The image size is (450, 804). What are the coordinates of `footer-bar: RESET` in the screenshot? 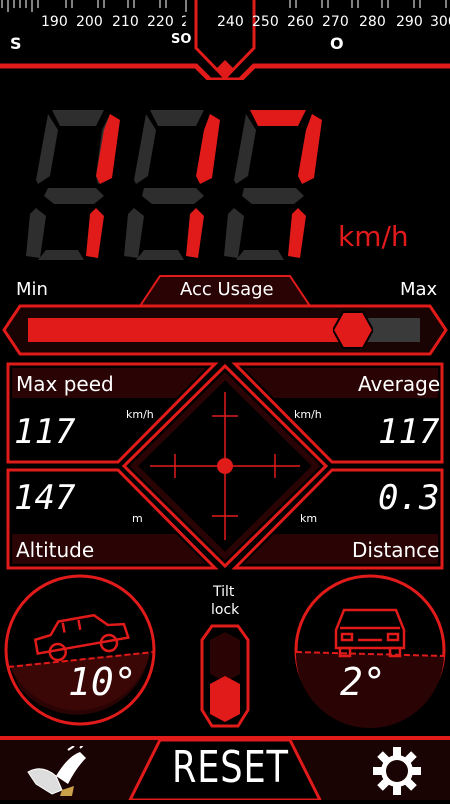 It's located at (225, 769).